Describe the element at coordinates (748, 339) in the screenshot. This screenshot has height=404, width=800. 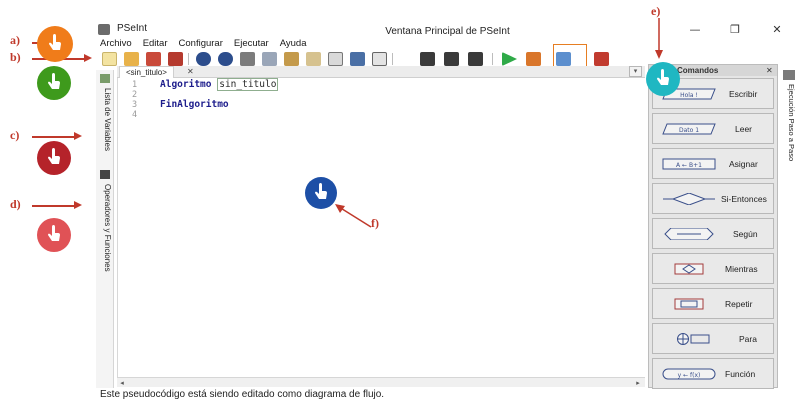
I see `command-label: Para` at that location.